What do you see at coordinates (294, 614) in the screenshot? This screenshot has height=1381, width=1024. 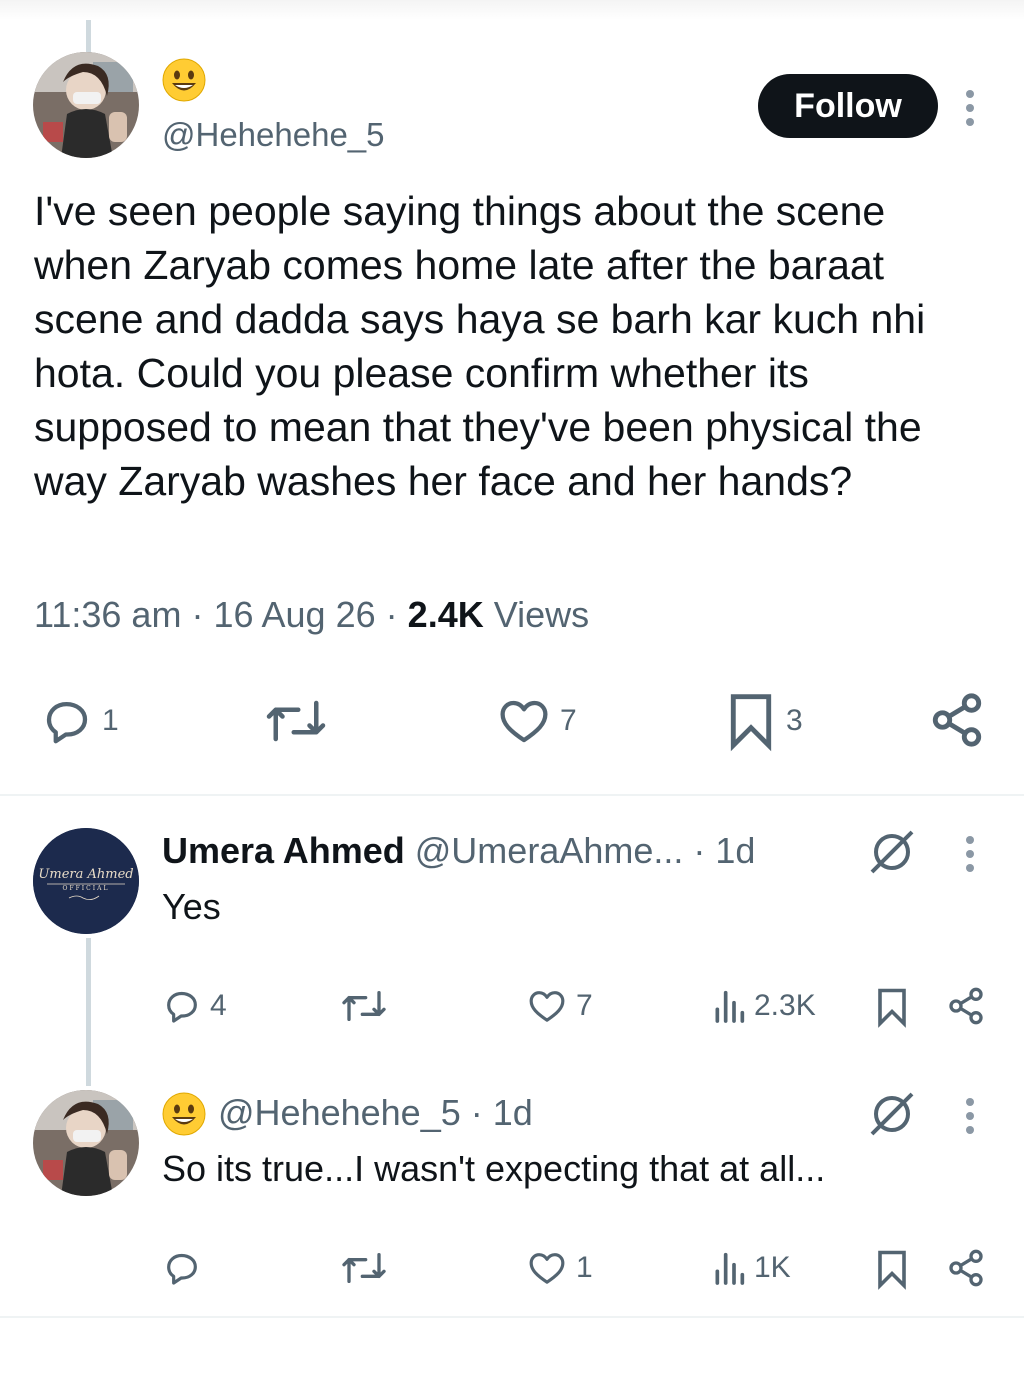 I see `post-date: 16 Aug 26` at bounding box center [294, 614].